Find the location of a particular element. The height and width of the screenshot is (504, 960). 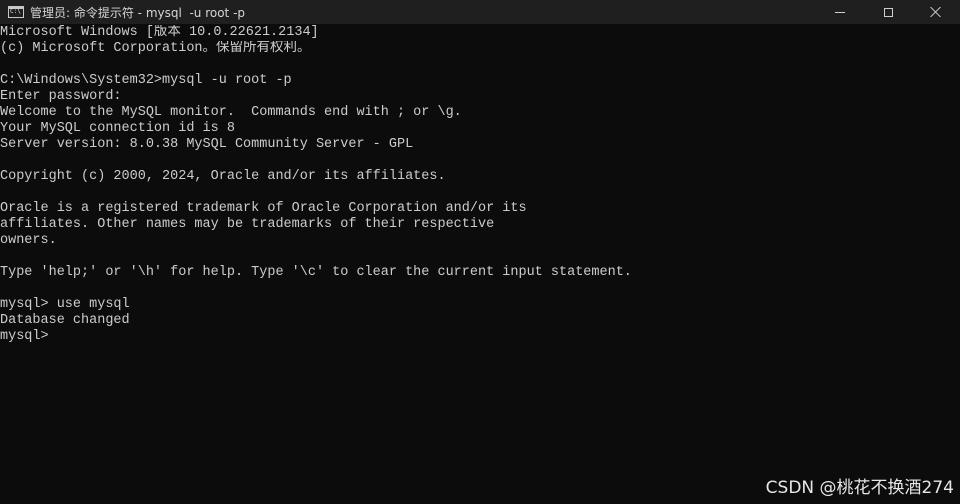

csdn-watermark: CSDN @桃花不换酒274 is located at coordinates (859, 488).